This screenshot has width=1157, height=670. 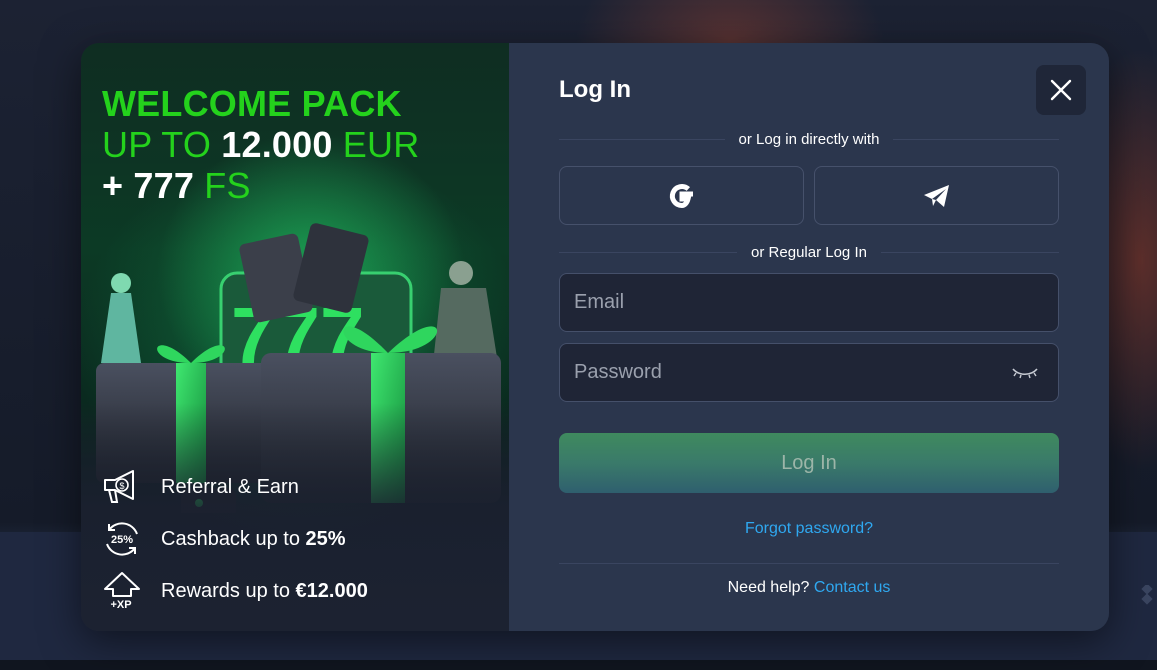 I want to click on feature-rewards-text: Rewards up to €12.000, so click(x=264, y=591).